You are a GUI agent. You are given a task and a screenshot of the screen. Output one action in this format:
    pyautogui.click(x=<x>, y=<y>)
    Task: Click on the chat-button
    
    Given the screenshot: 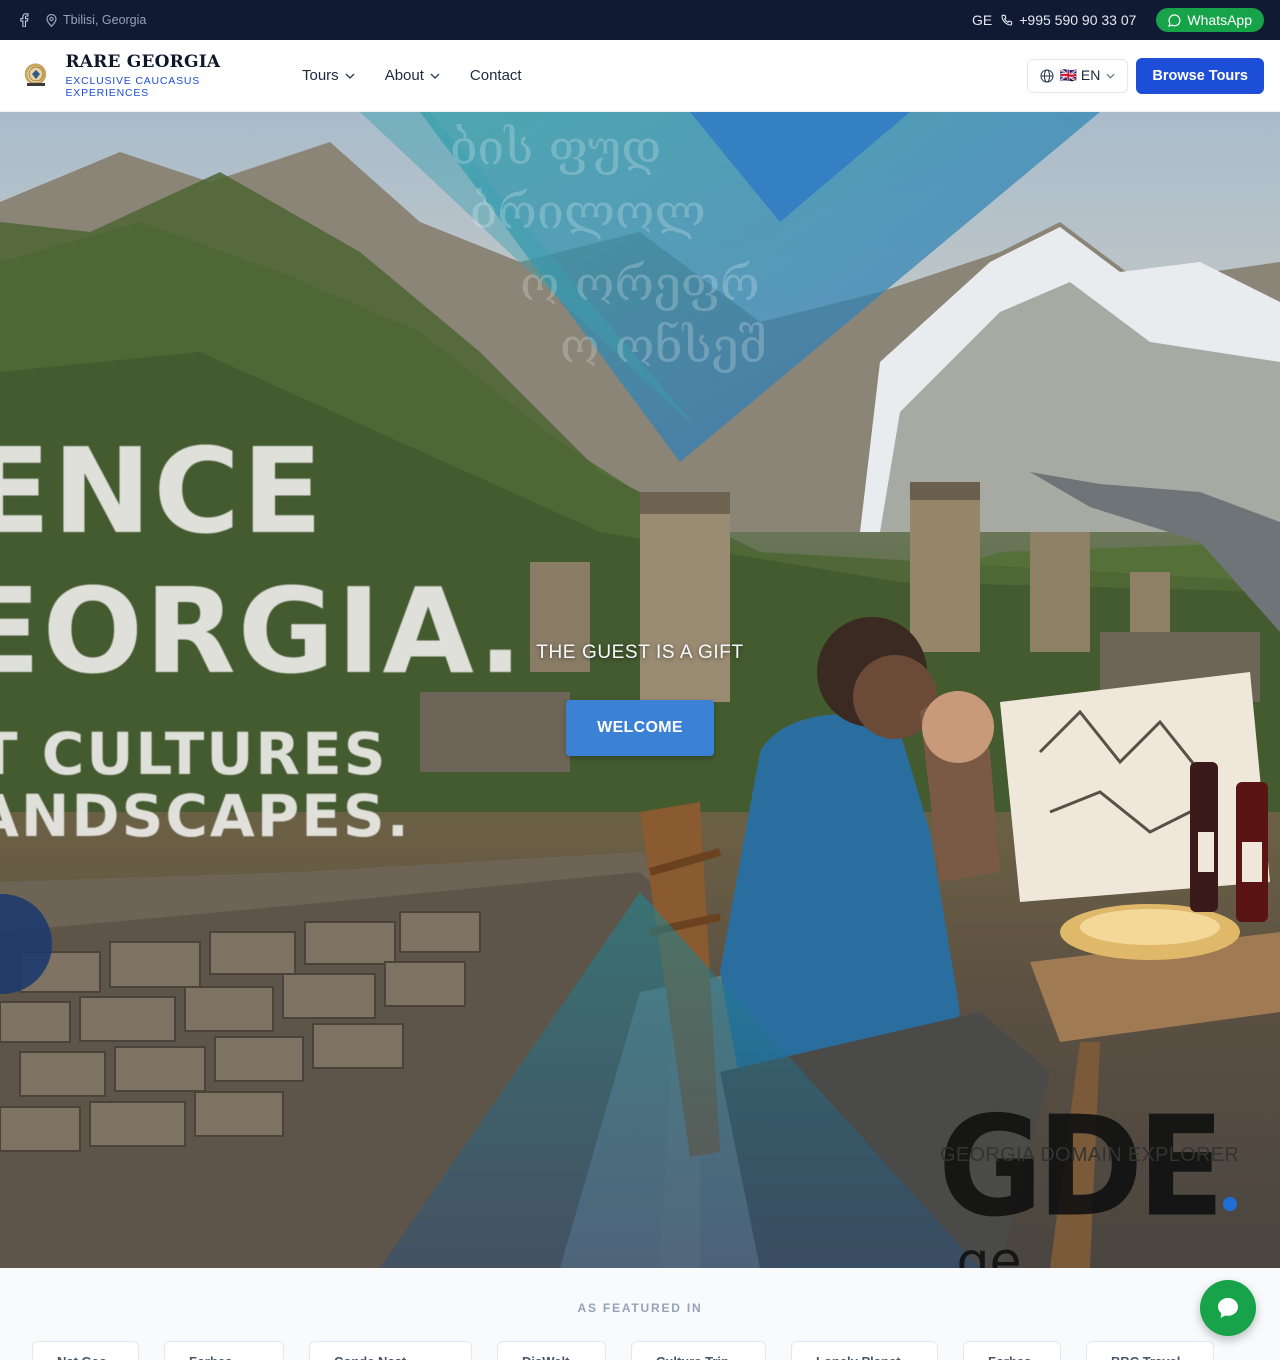 What is the action you would take?
    pyautogui.click(x=1228, y=1308)
    